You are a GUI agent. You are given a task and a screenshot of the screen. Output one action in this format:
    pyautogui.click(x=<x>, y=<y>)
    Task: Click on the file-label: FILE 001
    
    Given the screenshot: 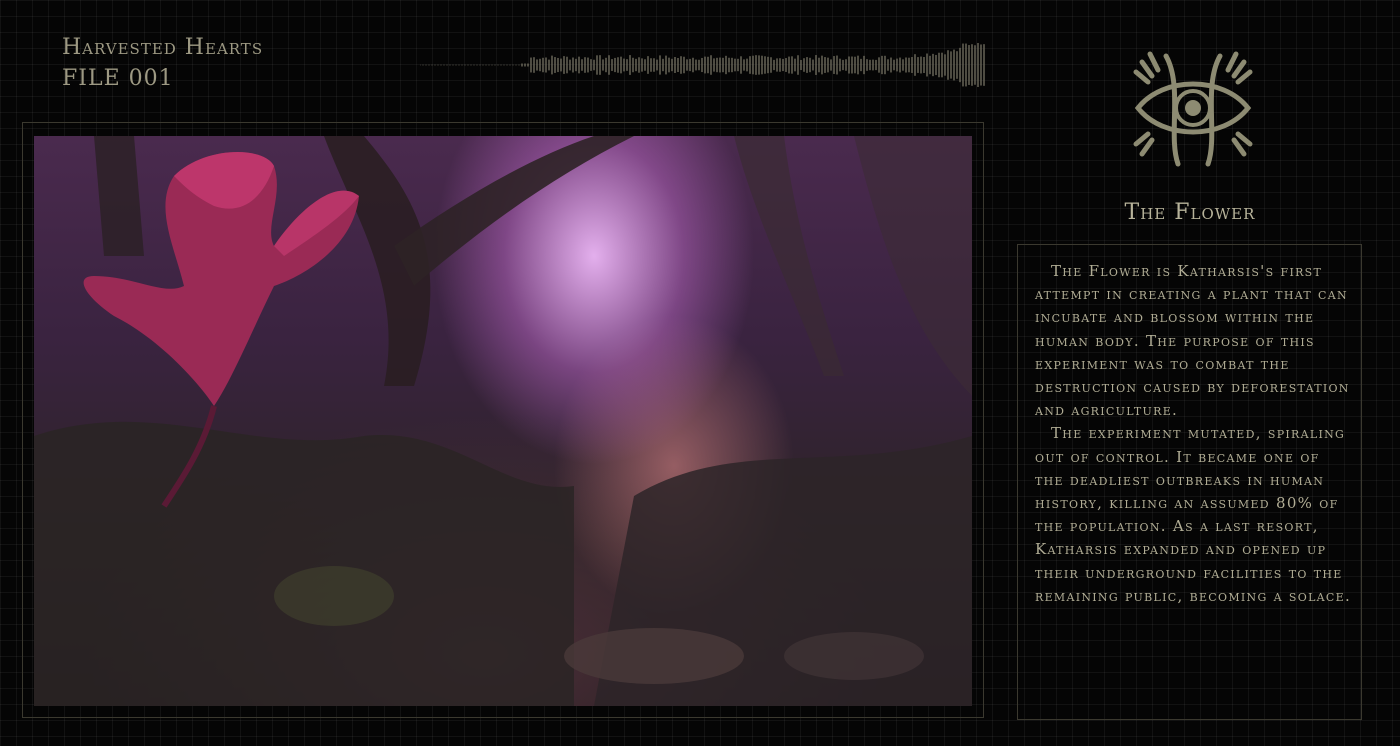 What is the action you would take?
    pyautogui.click(x=118, y=78)
    